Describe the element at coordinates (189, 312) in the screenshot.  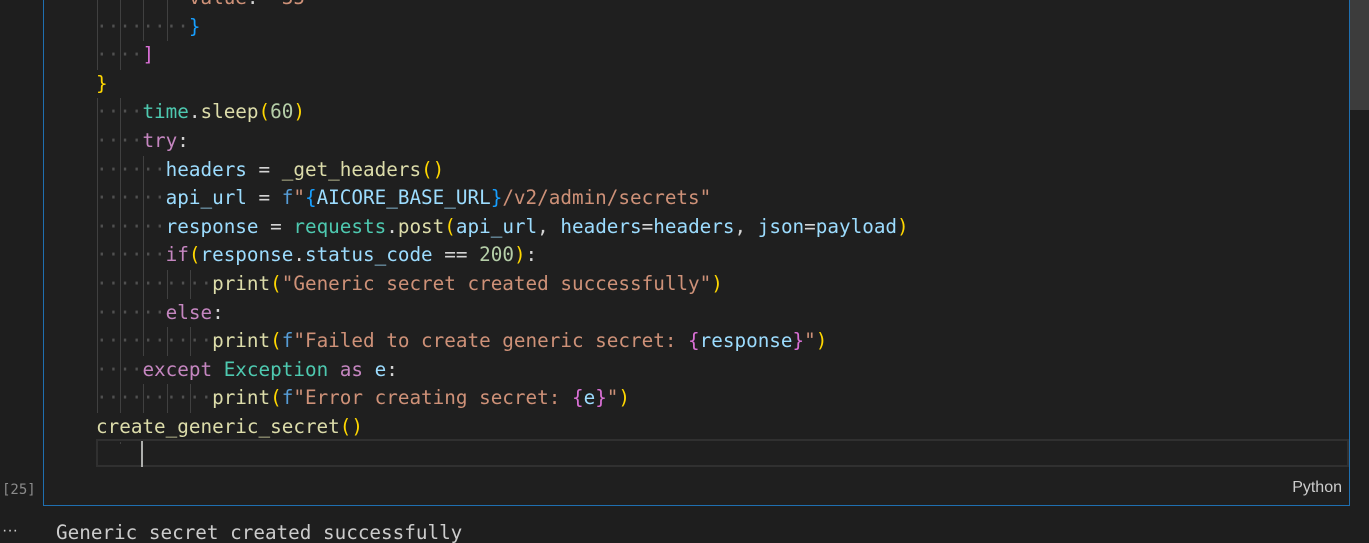
I see `code-token: else` at that location.